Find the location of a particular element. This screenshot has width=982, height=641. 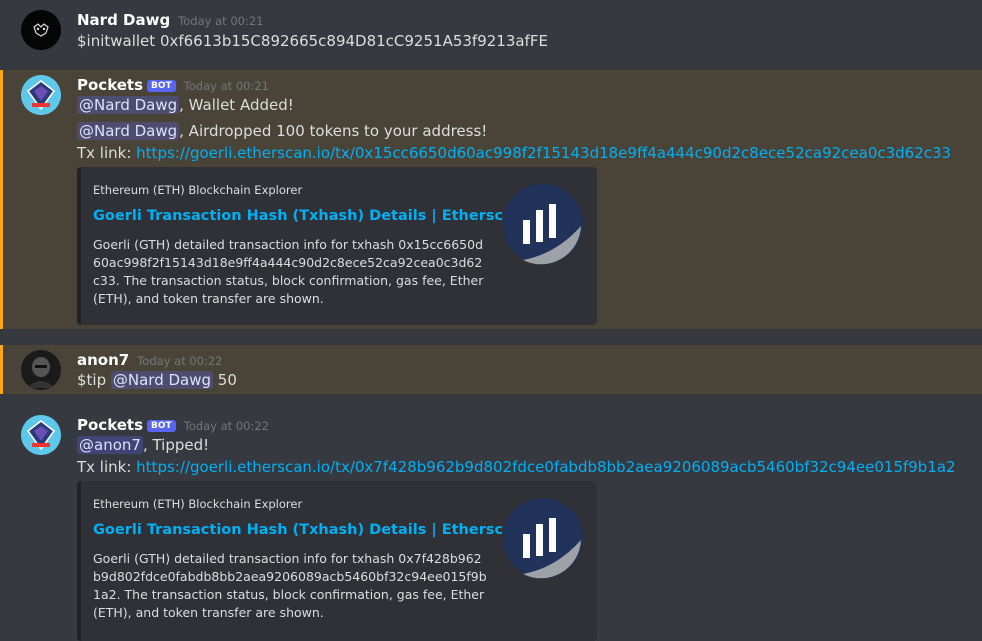

mask-icon is located at coordinates (41, 30).